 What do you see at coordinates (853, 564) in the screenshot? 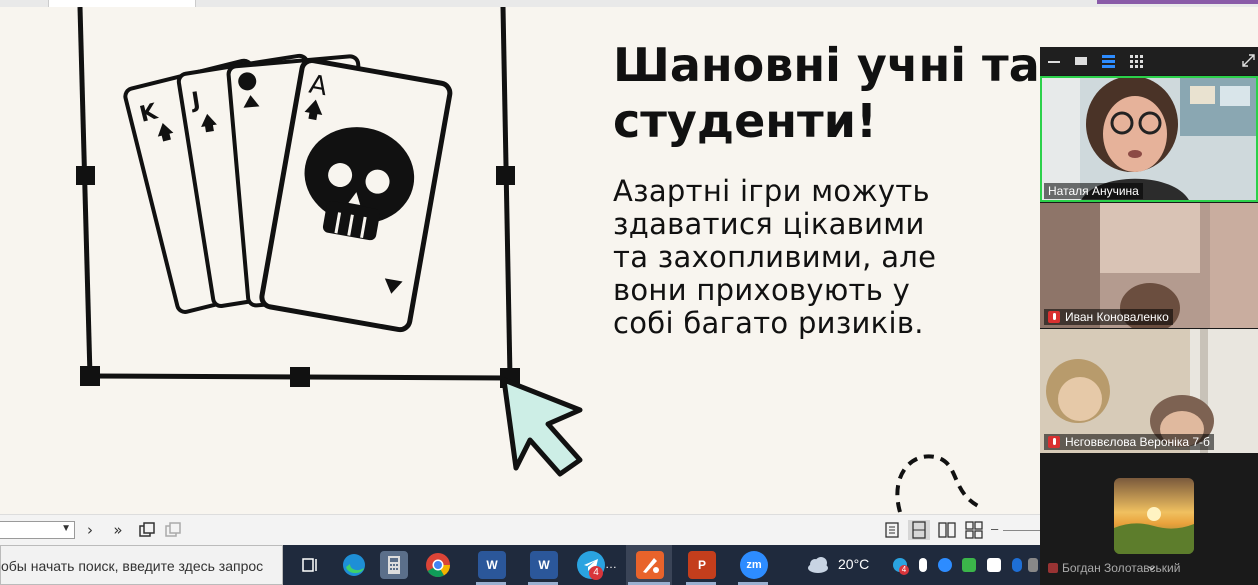
I see `weather-temperature: 20°C` at bounding box center [853, 564].